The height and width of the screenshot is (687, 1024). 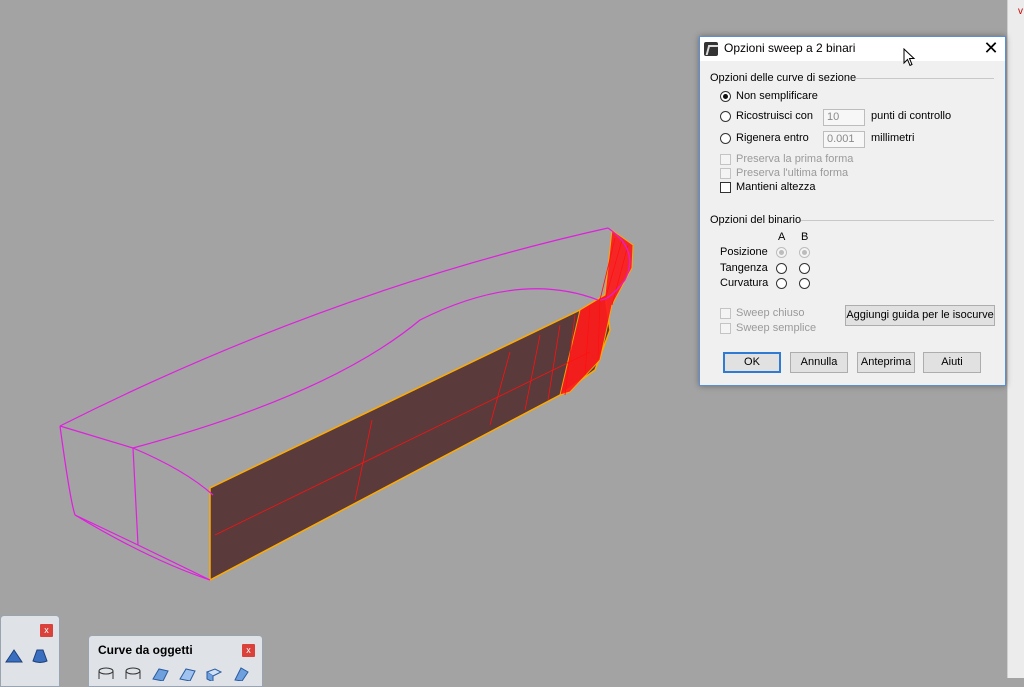 What do you see at coordinates (711, 49) in the screenshot?
I see `rhino-app-icon` at bounding box center [711, 49].